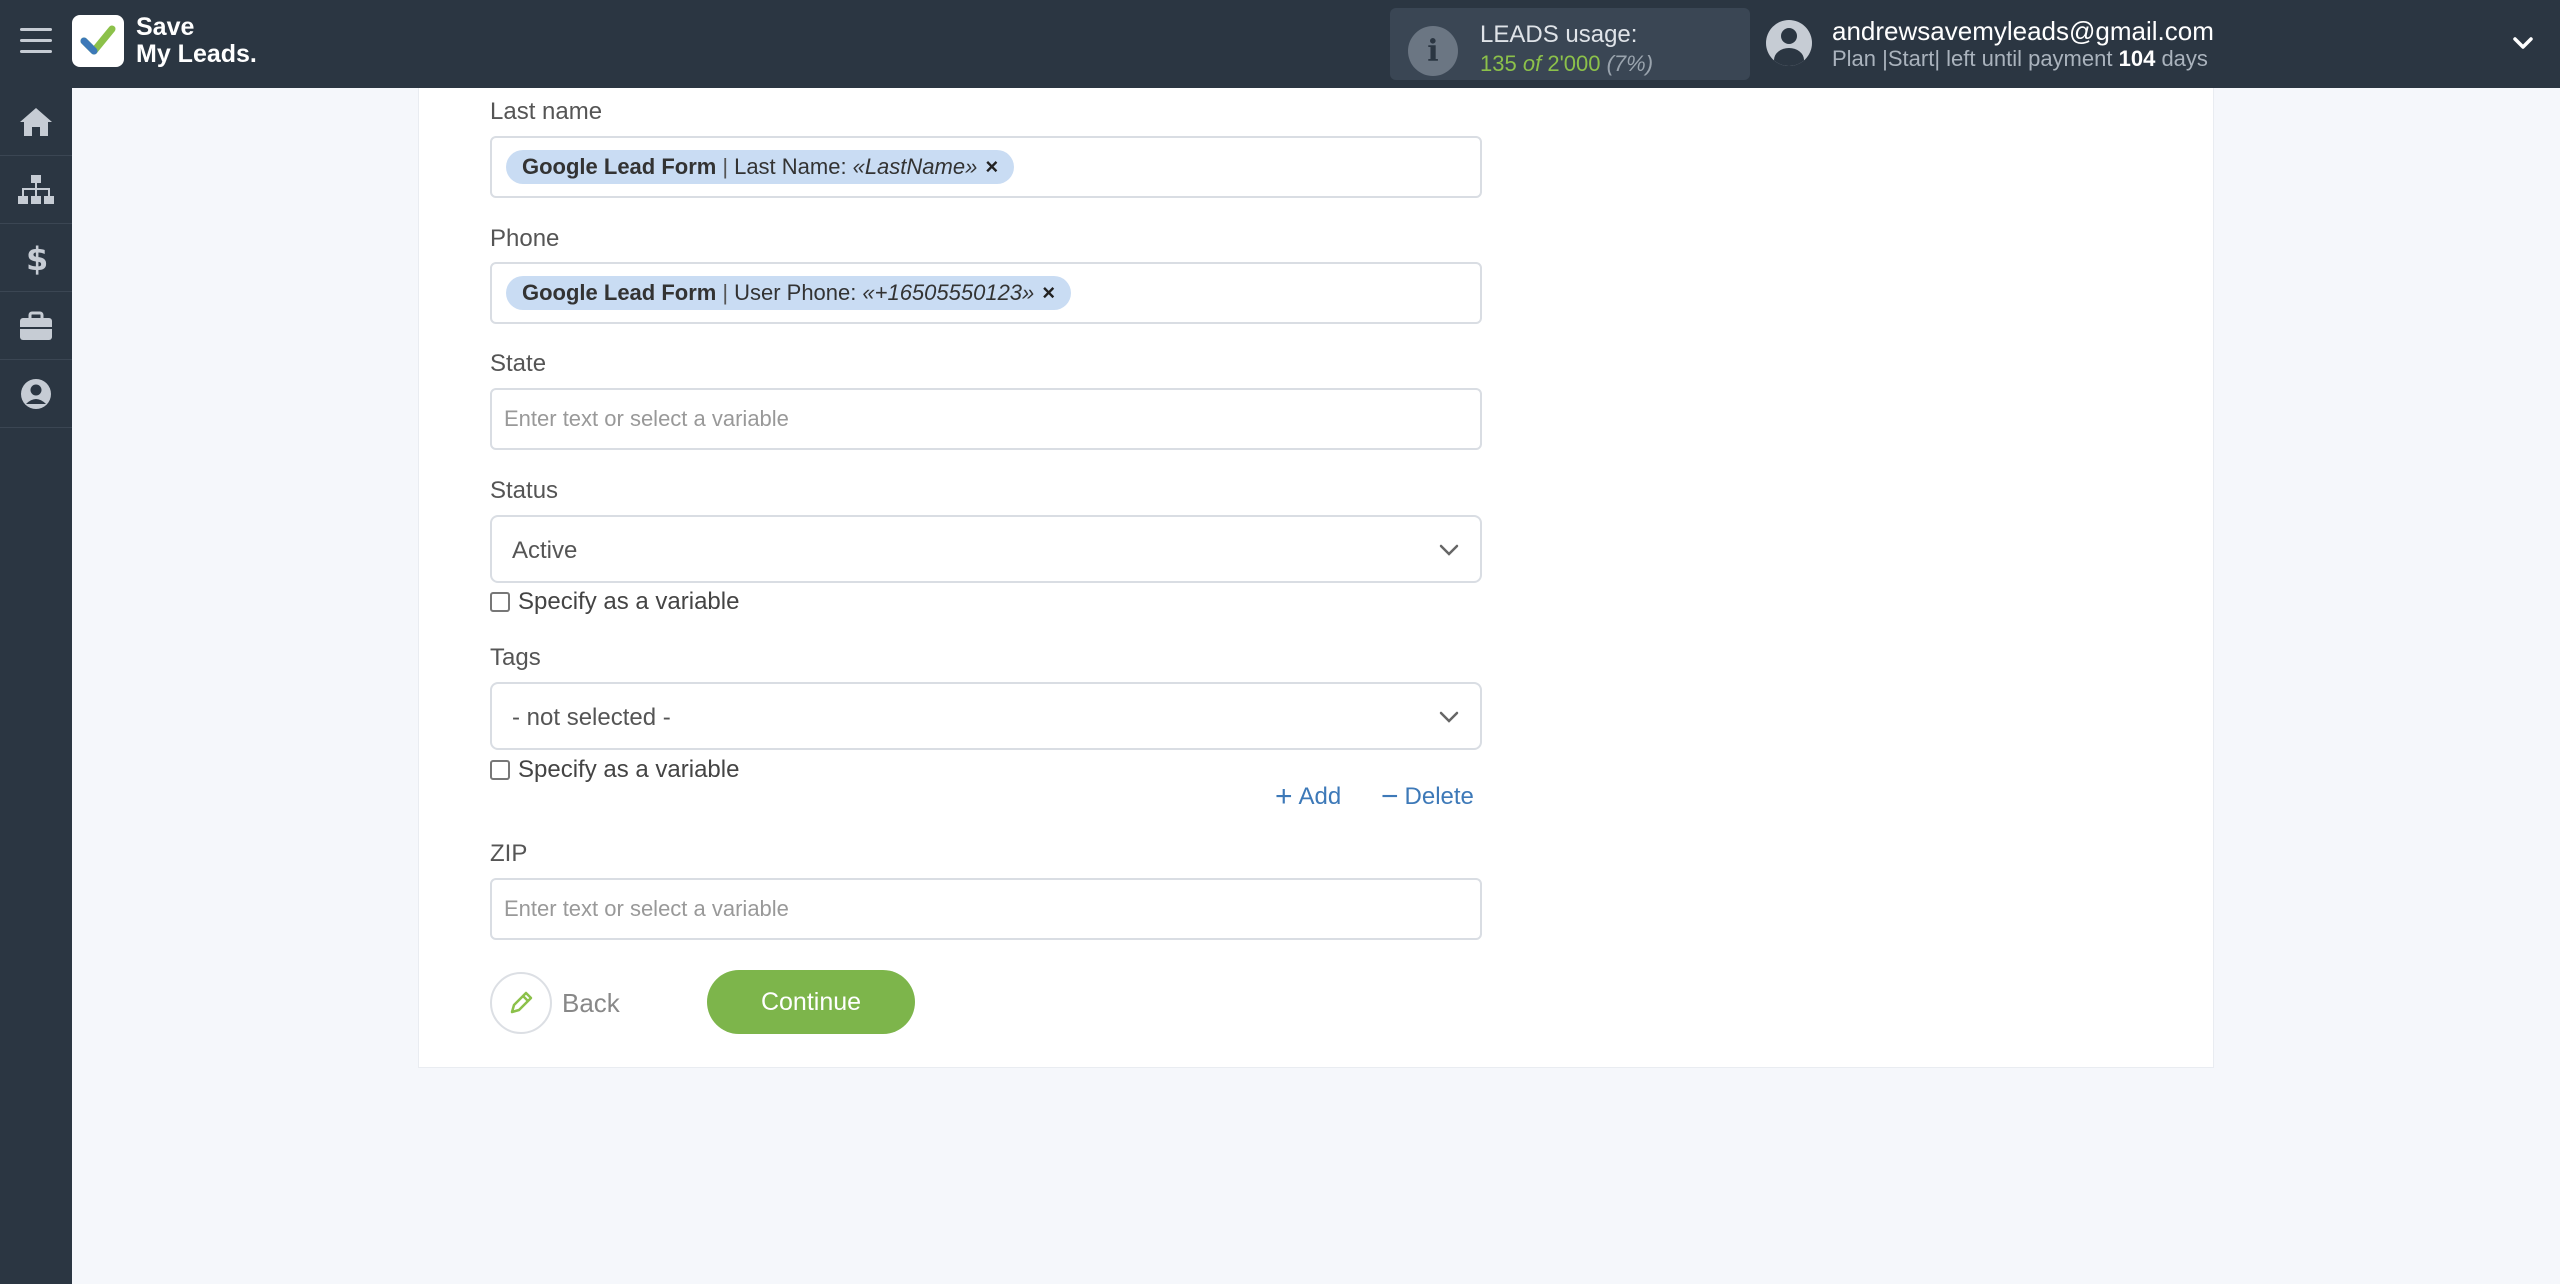 The image size is (2560, 1284). What do you see at coordinates (614, 770) in the screenshot?
I see `tags-specify-variable: Specify as a variable` at bounding box center [614, 770].